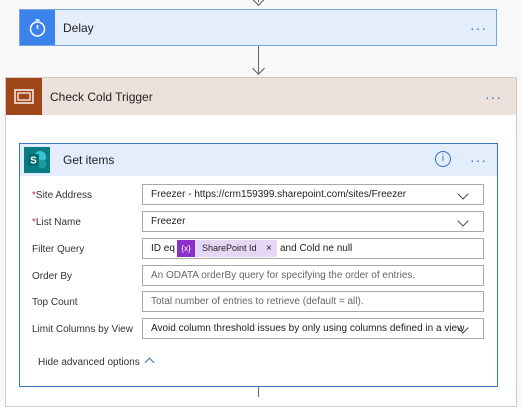 This screenshot has height=407, width=522. I want to click on sharepoint-icon: S, so click(37, 160).